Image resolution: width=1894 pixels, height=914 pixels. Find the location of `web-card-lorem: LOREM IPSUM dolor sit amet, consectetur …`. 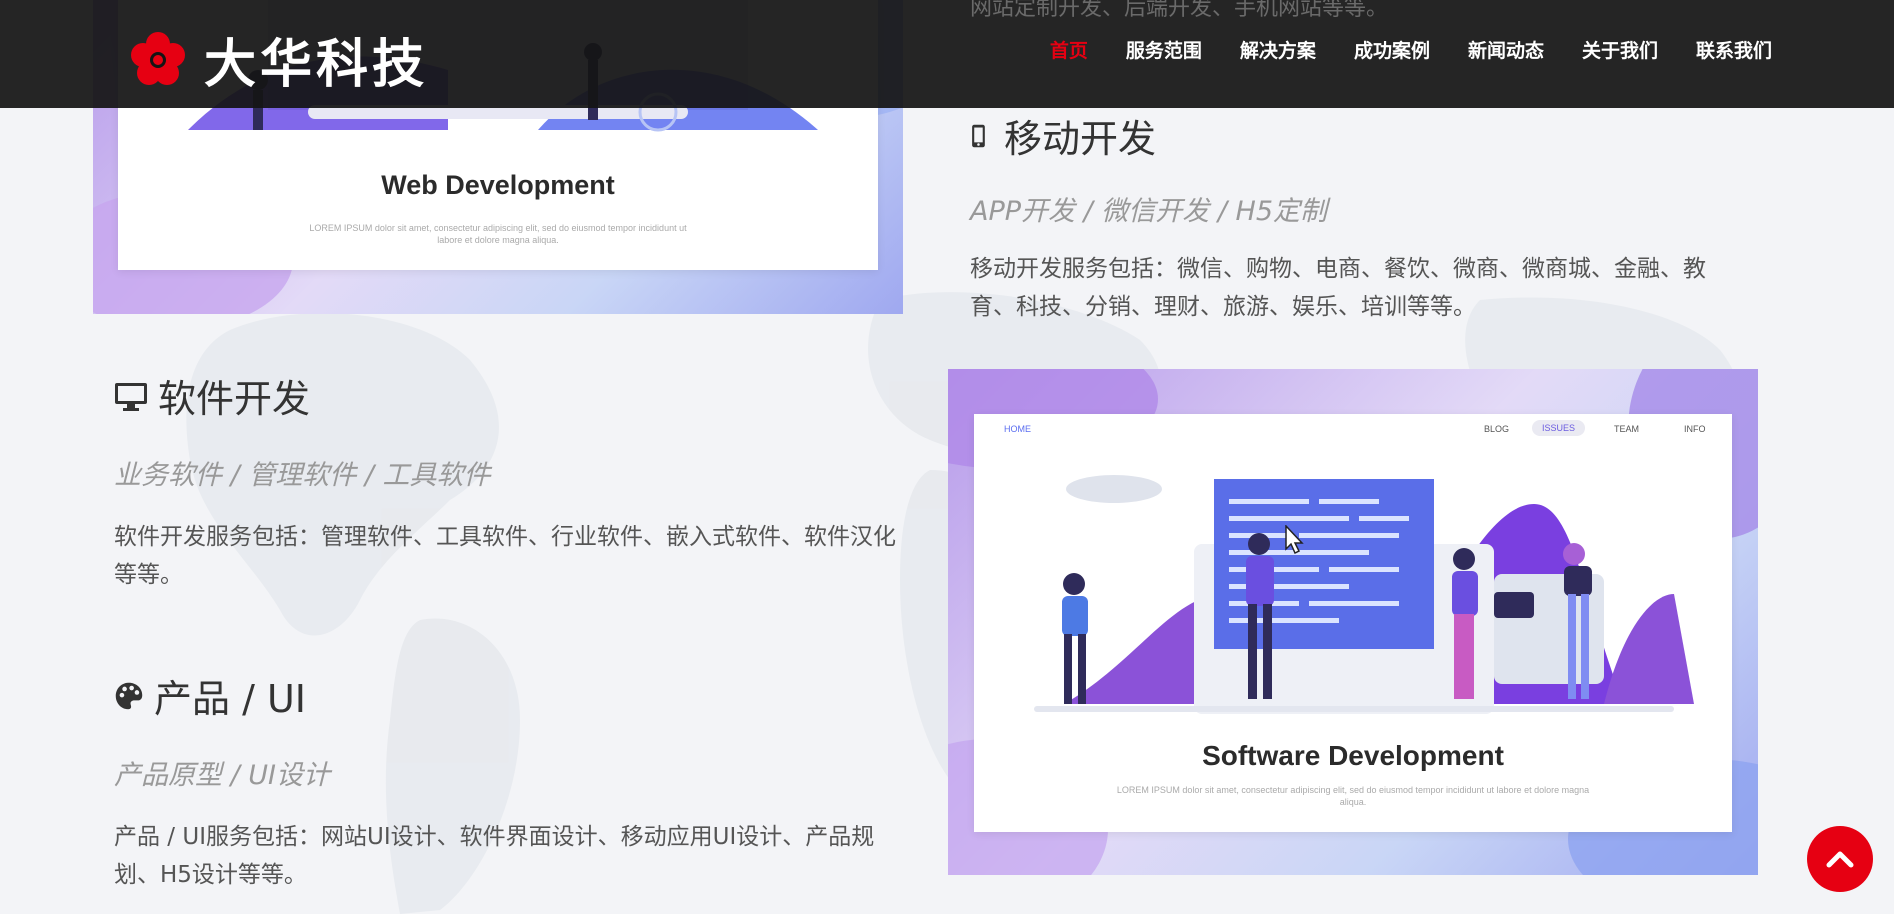

web-card-lorem: LOREM IPSUM dolor sit amet, consectetur … is located at coordinates (498, 234).